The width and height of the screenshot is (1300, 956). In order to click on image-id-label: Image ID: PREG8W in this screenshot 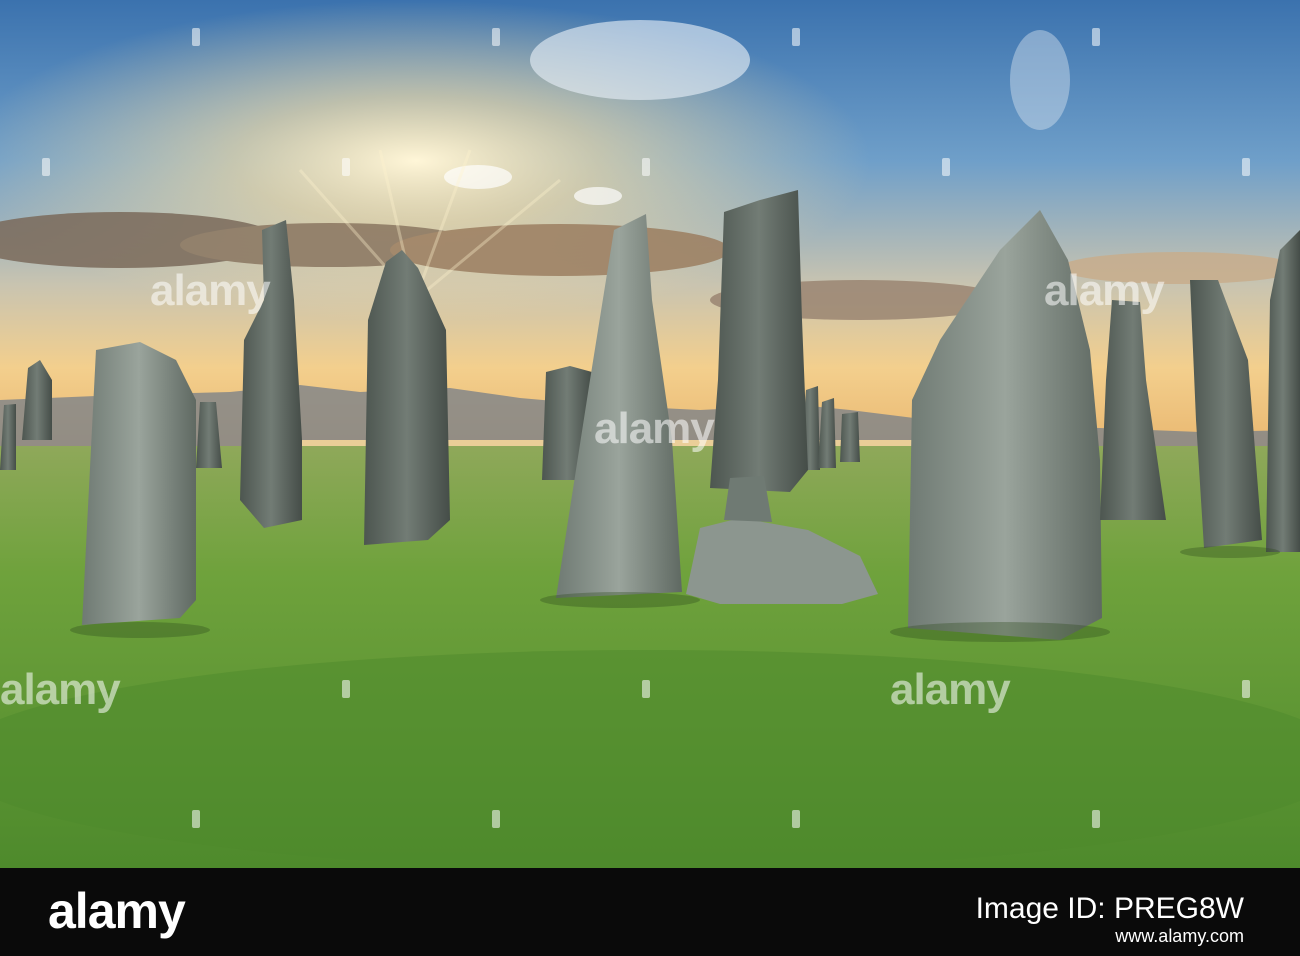, I will do `click(1109, 908)`.